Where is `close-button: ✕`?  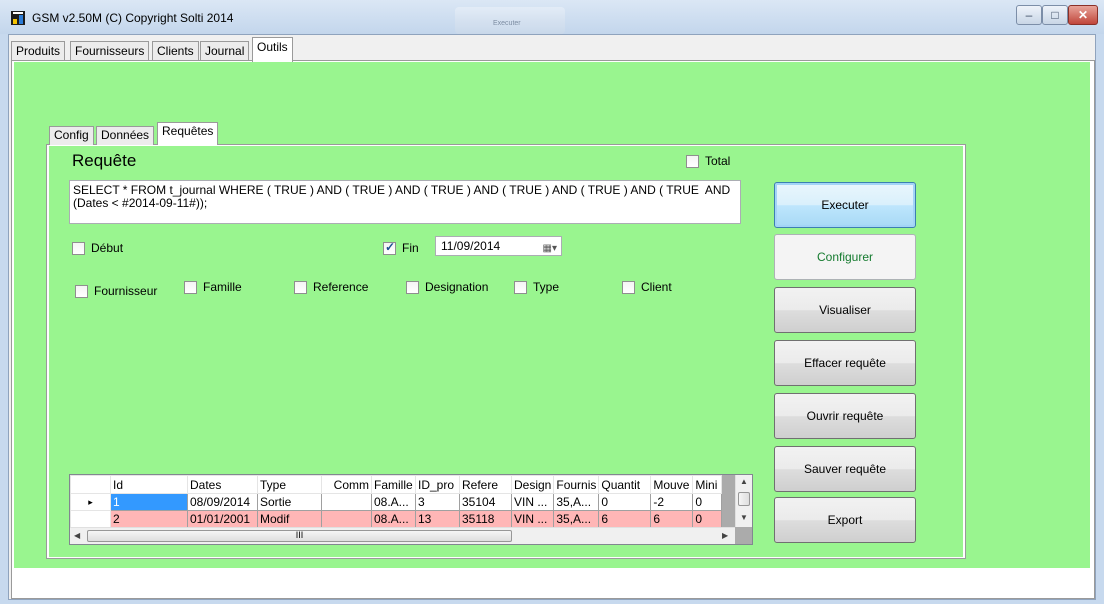 close-button: ✕ is located at coordinates (1083, 15).